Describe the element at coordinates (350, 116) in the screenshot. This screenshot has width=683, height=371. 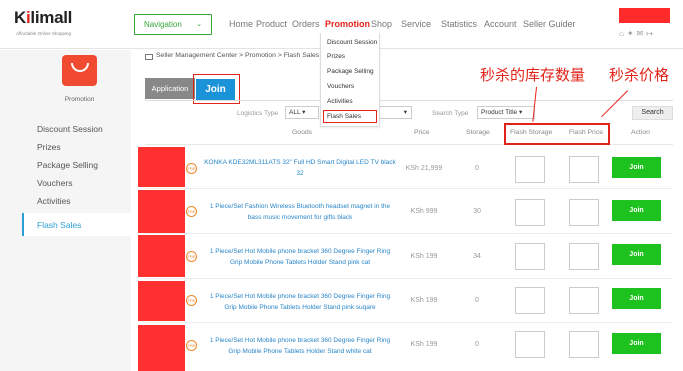
I see `flash-sales-highlight-box` at that location.